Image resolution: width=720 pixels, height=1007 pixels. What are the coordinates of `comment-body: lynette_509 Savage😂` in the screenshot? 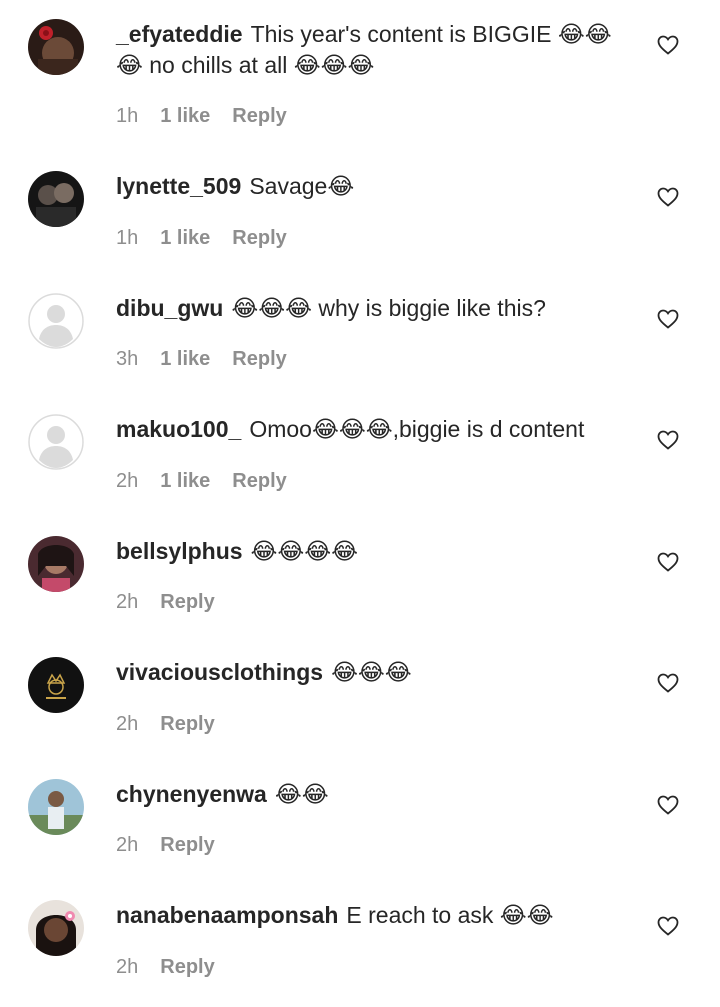 It's located at (376, 186).